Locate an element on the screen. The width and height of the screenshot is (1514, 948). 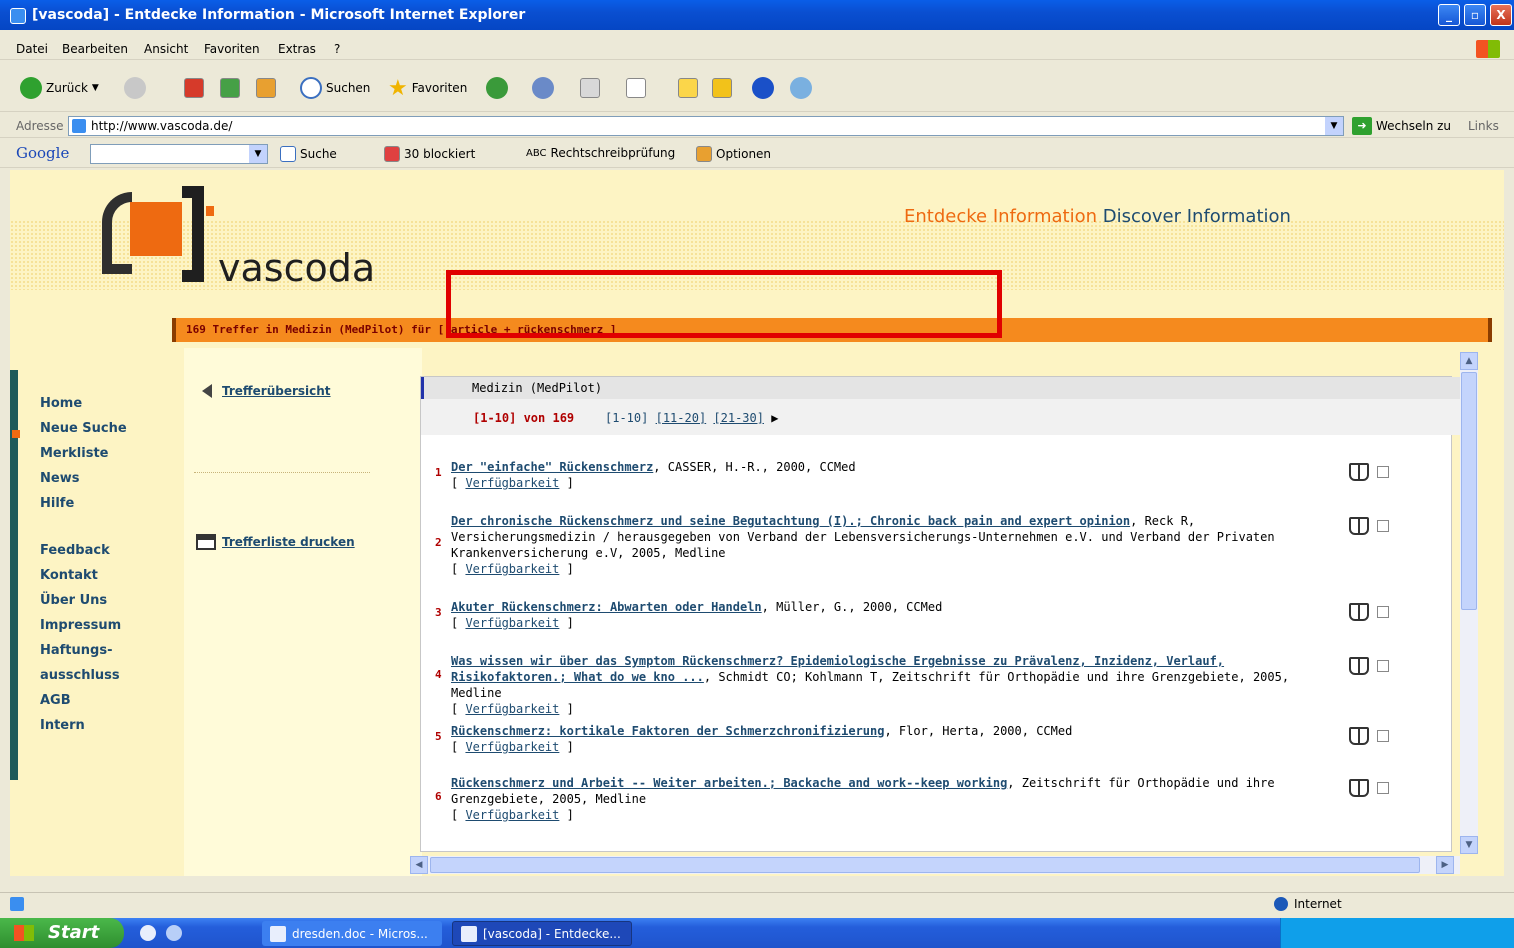
result-title-link: Der "einfache" Rückenschmerz is located at coordinates (552, 467).